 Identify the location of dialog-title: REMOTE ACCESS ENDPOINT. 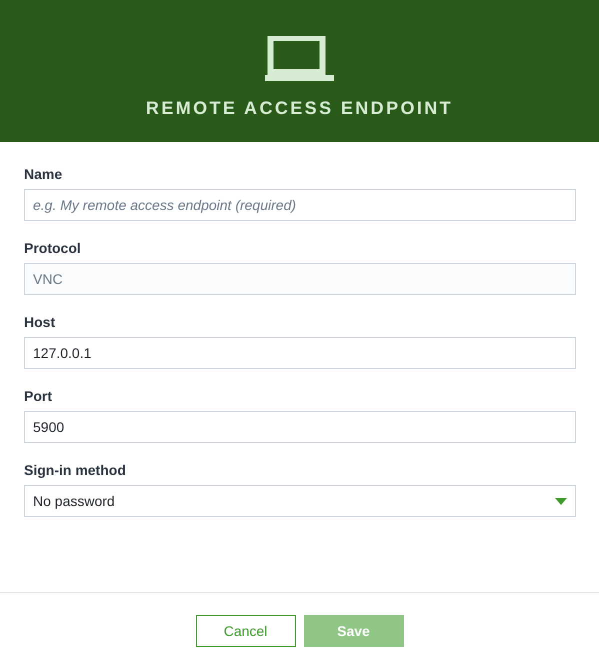
(300, 108).